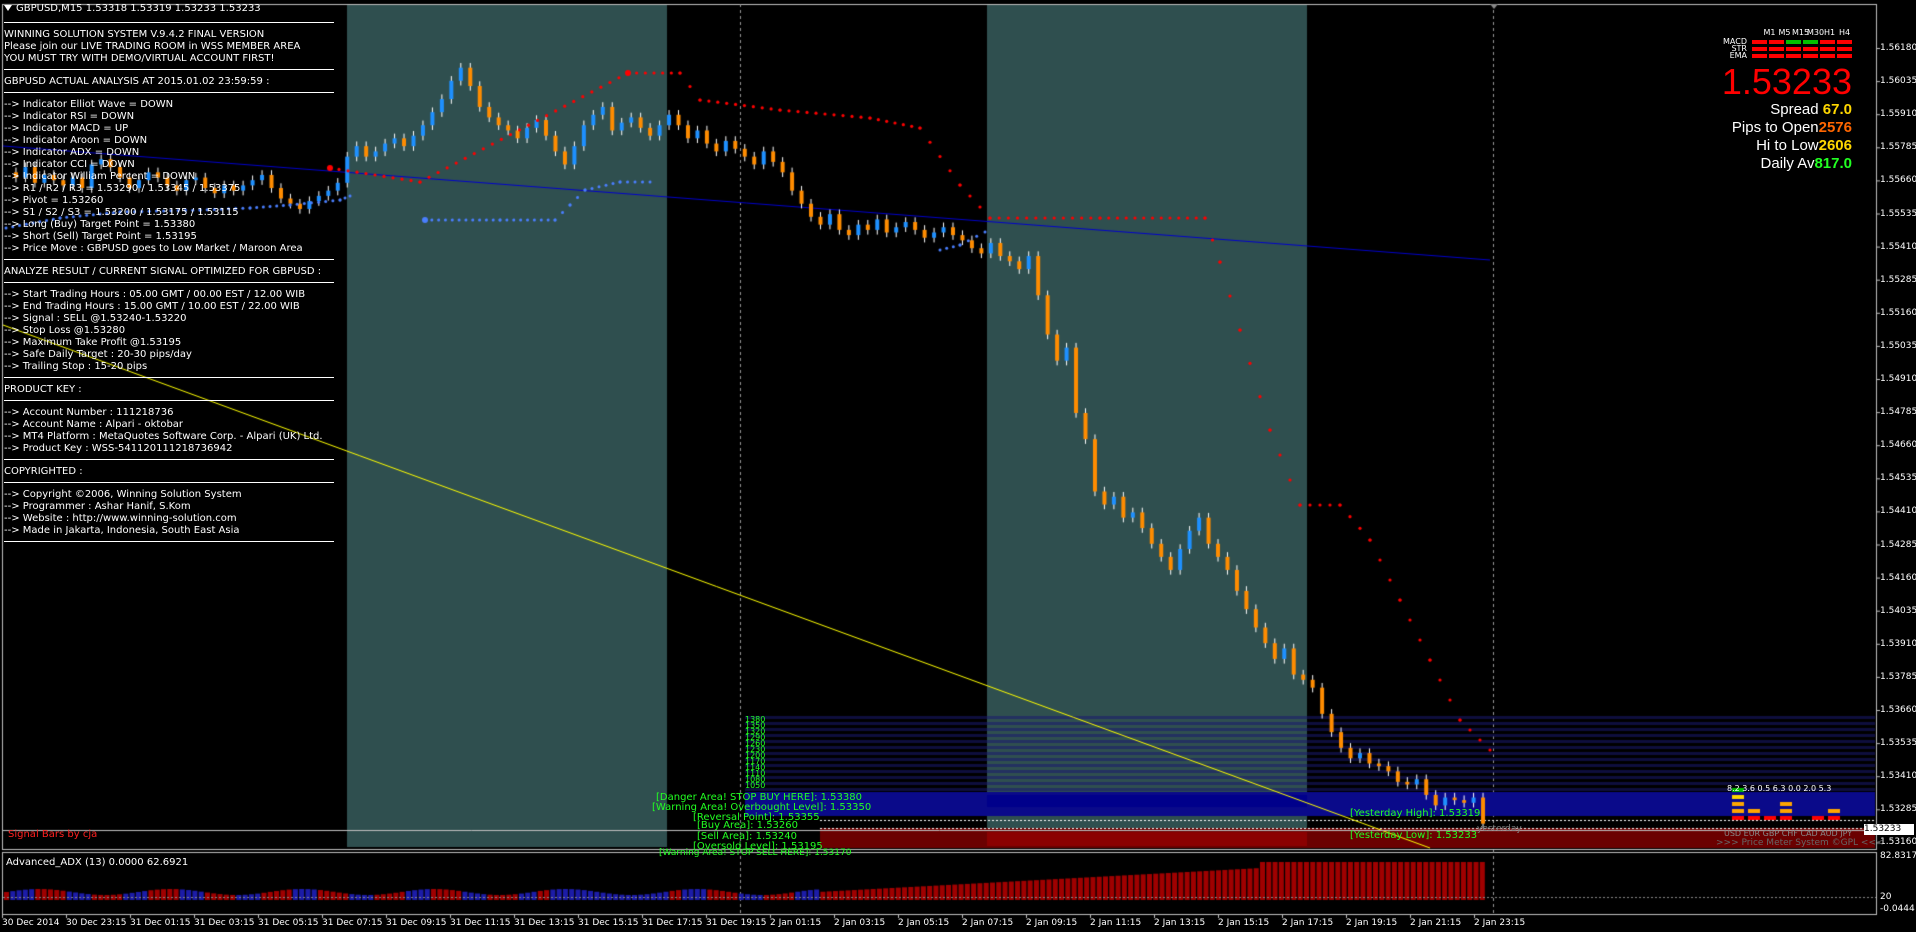 The height and width of the screenshot is (932, 1916). What do you see at coordinates (1772, 56) in the screenshot?
I see `meter-row: EMA` at bounding box center [1772, 56].